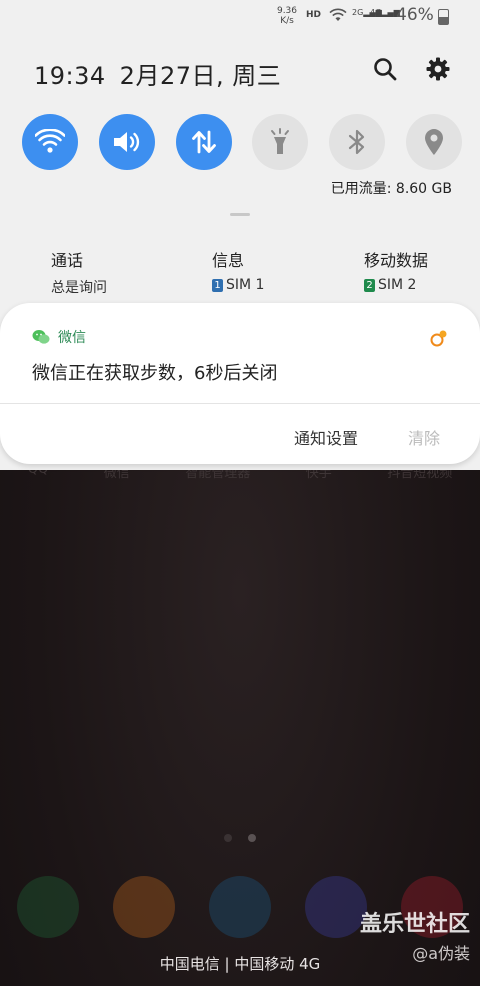 The width and height of the screenshot is (480, 986). I want to click on tile-bluetooth, so click(357, 142).